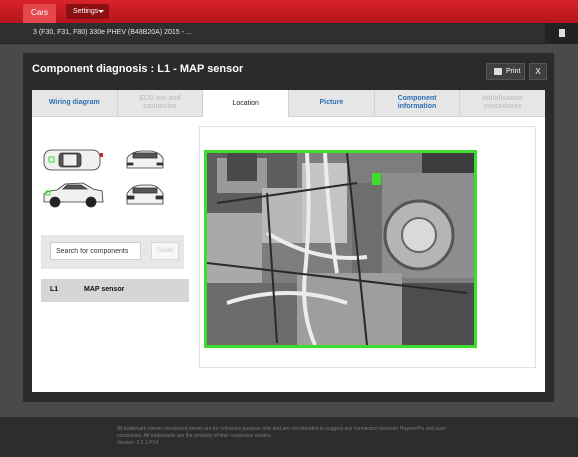 Image resolution: width=578 pixels, height=457 pixels. I want to click on tab-component-information: Component information, so click(417, 103).